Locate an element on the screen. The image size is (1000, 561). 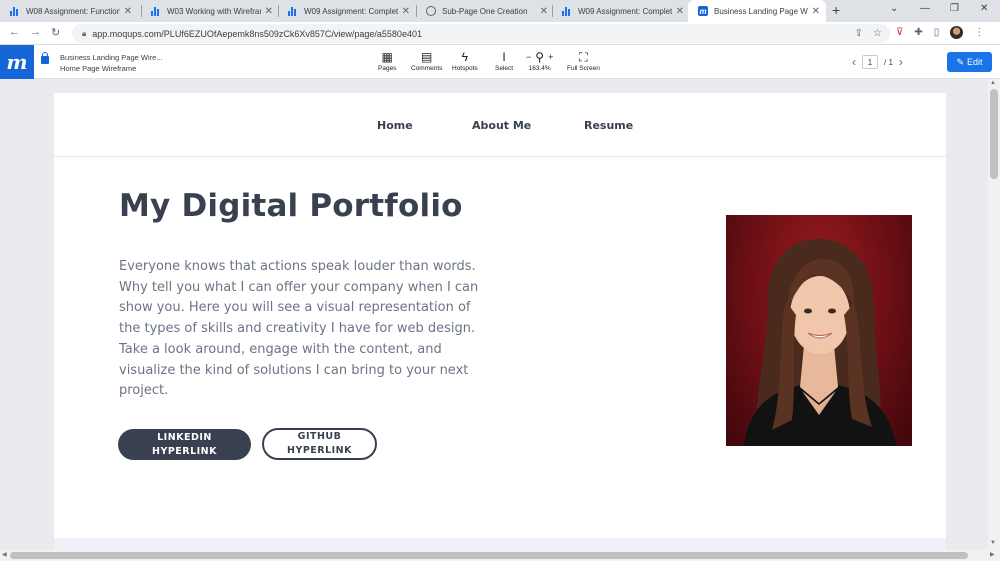
page-pager: ‹ 1 / 1 › is located at coordinates (877, 62).